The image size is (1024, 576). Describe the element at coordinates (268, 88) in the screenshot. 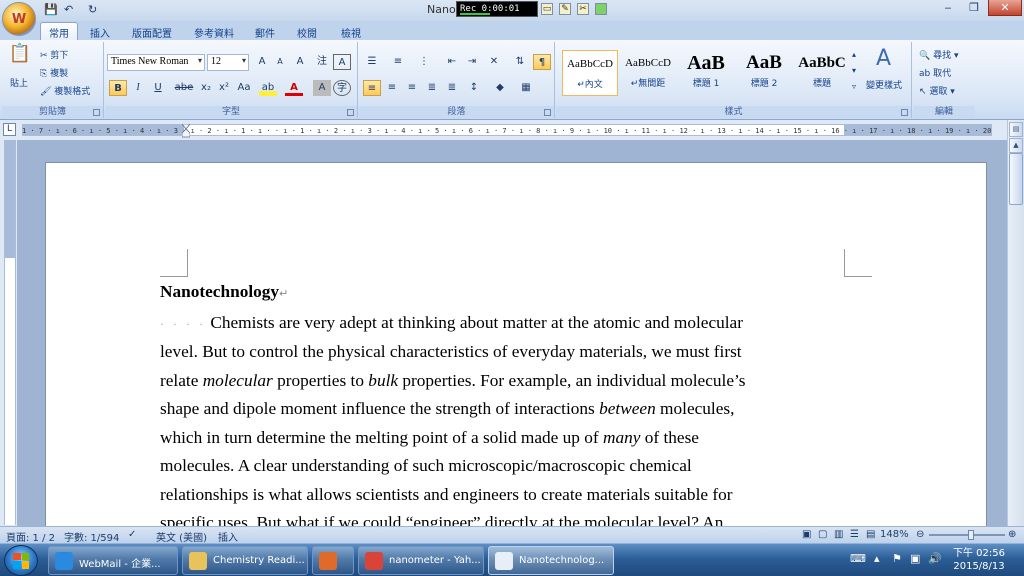

I see `highlight-button: ab` at that location.